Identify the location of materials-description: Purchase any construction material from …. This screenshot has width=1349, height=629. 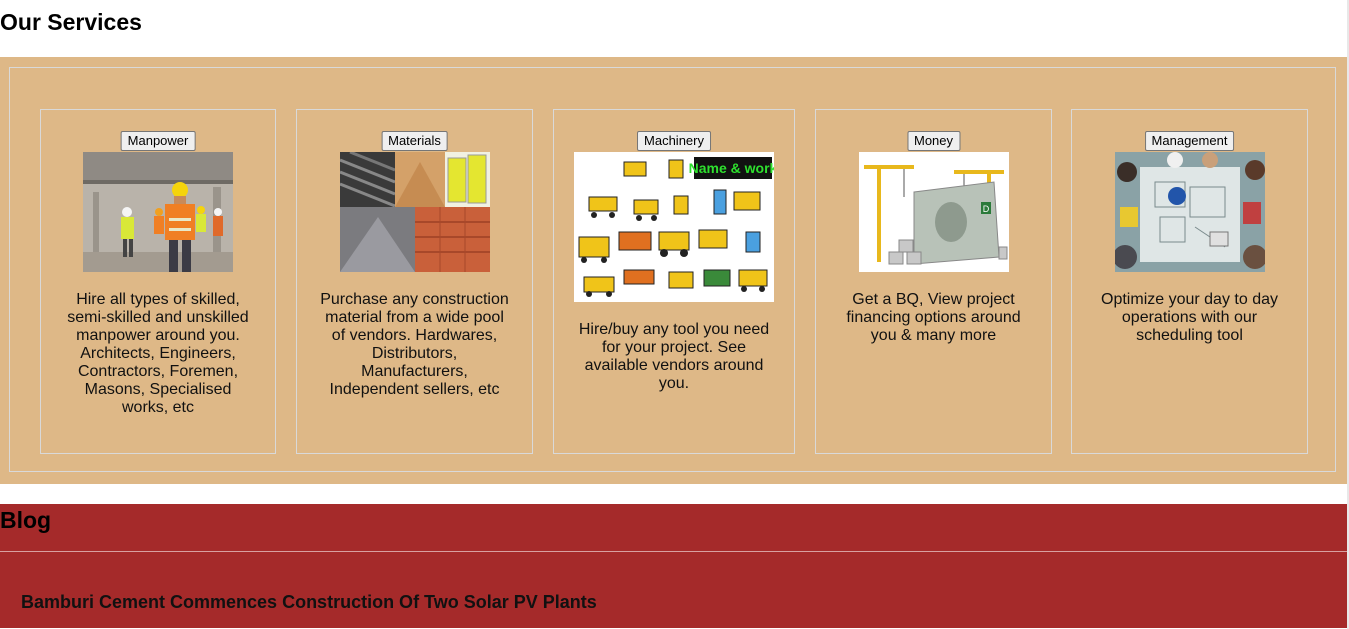
(414, 344).